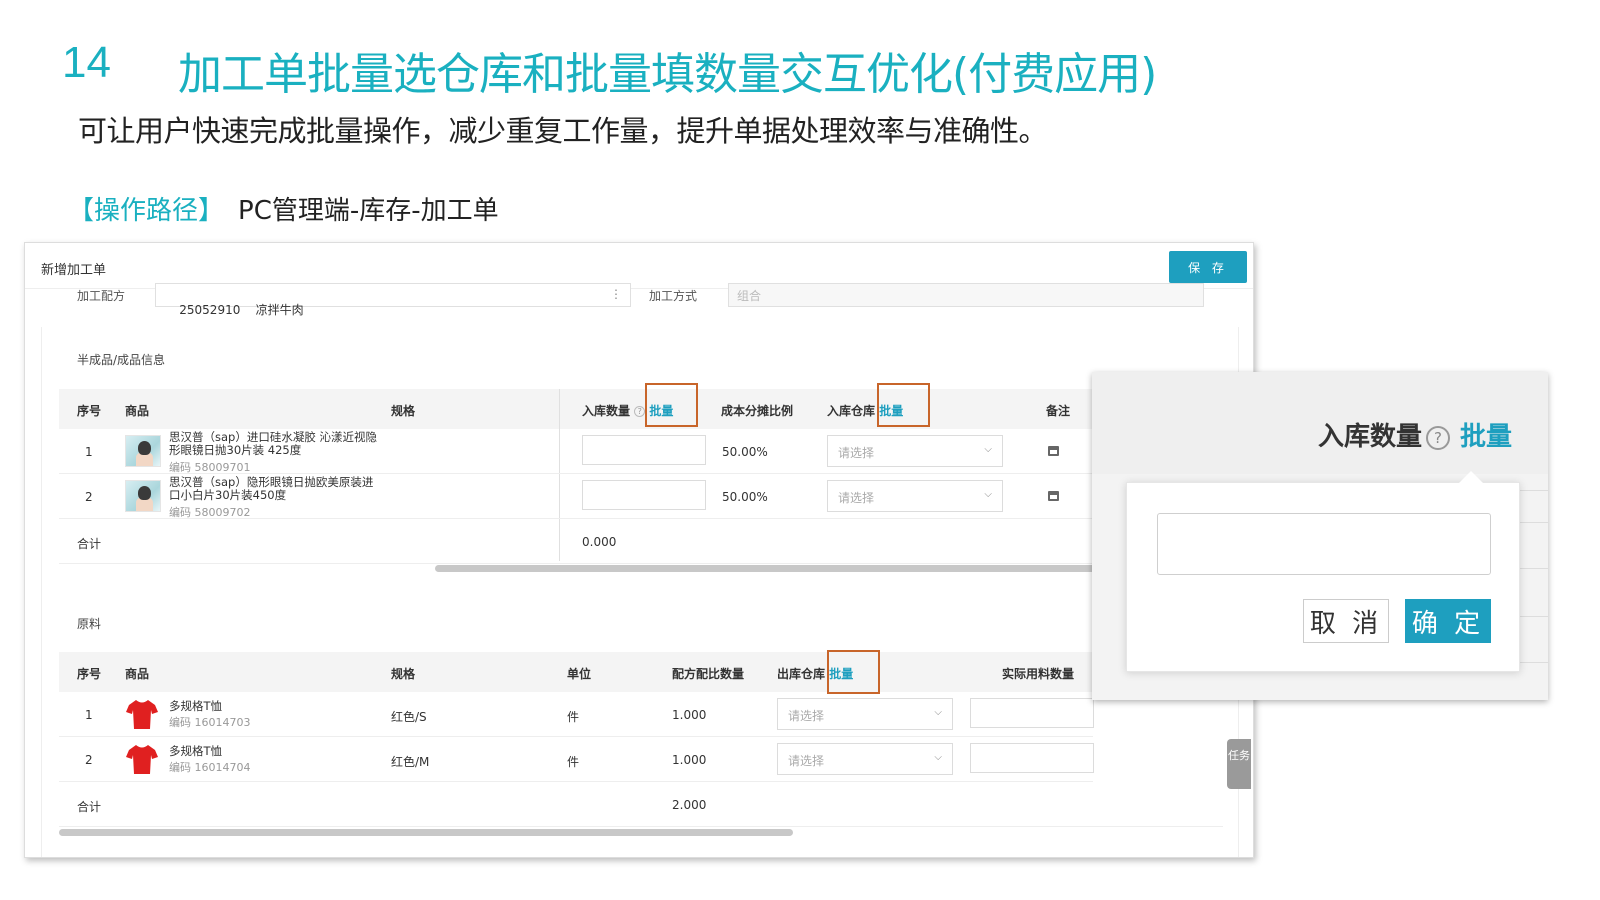 The width and height of the screenshot is (1600, 900). I want to click on zoomed-batch-popover: 入库数量? 批量 取 消 确 定, so click(1320, 536).